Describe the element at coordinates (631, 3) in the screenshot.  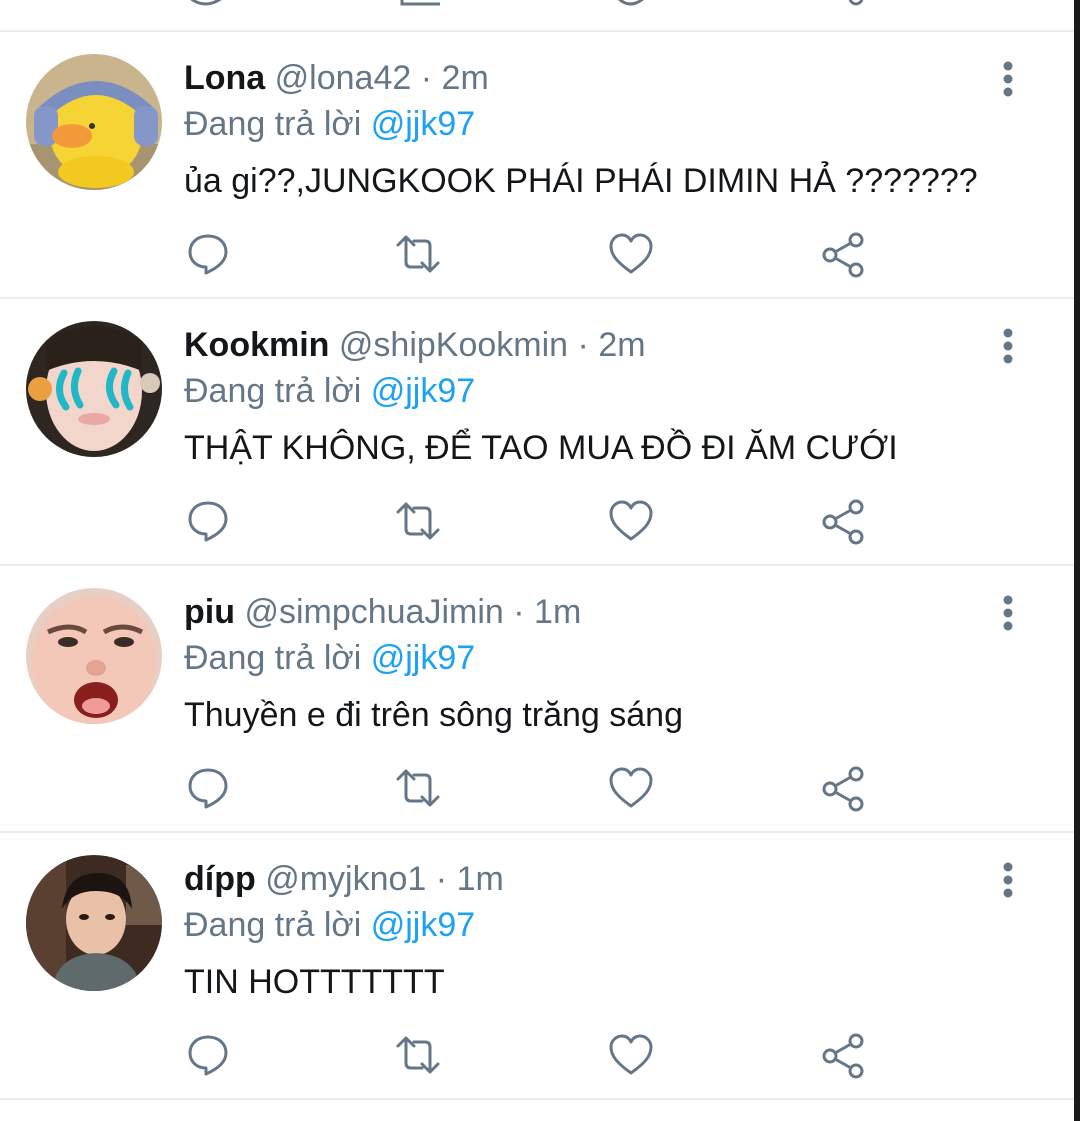
I see `heart-icon-partial` at that location.